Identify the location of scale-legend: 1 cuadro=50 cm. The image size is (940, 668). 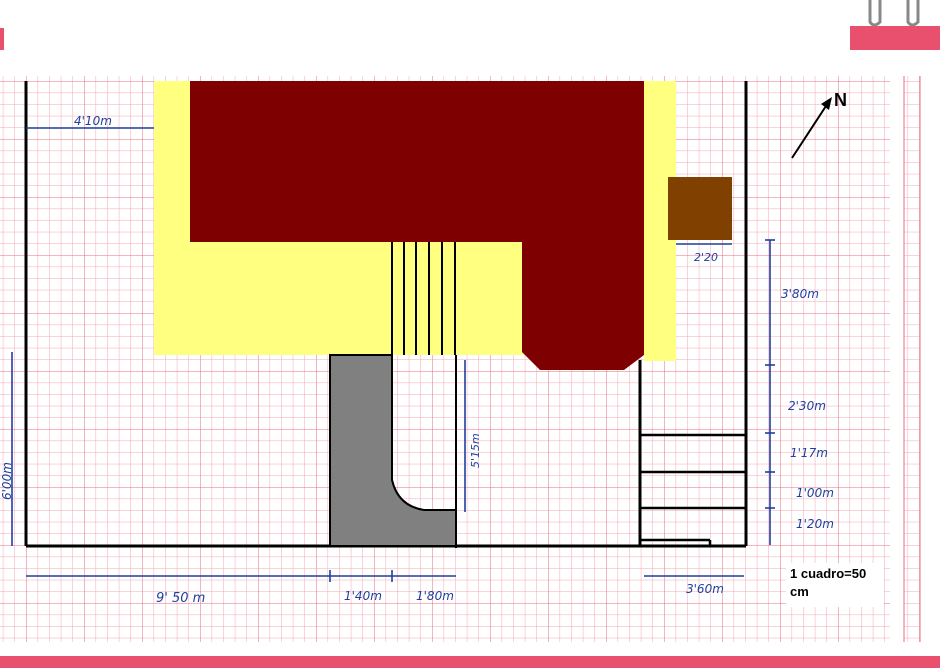
(835, 585).